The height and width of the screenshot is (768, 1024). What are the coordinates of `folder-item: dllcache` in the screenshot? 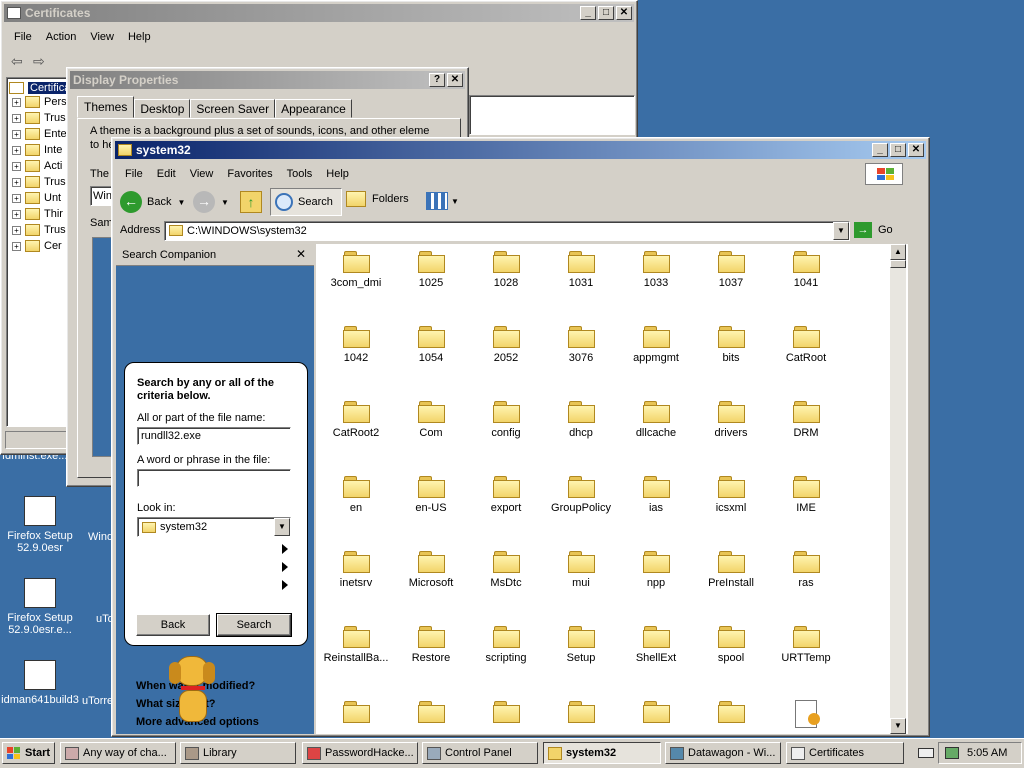 It's located at (656, 419).